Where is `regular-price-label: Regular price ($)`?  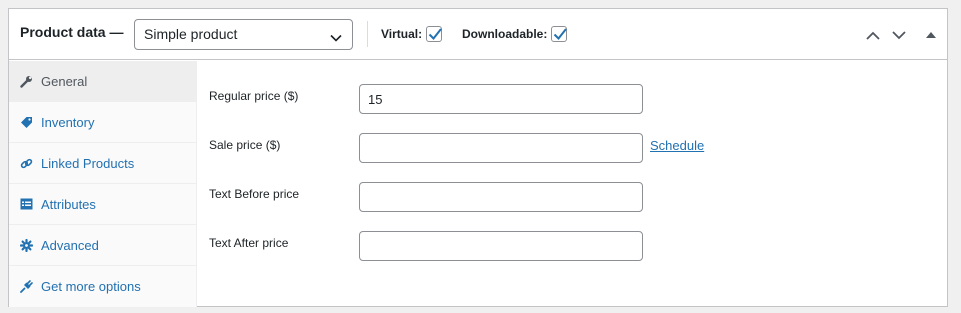
regular-price-label: Regular price ($) is located at coordinates (254, 96).